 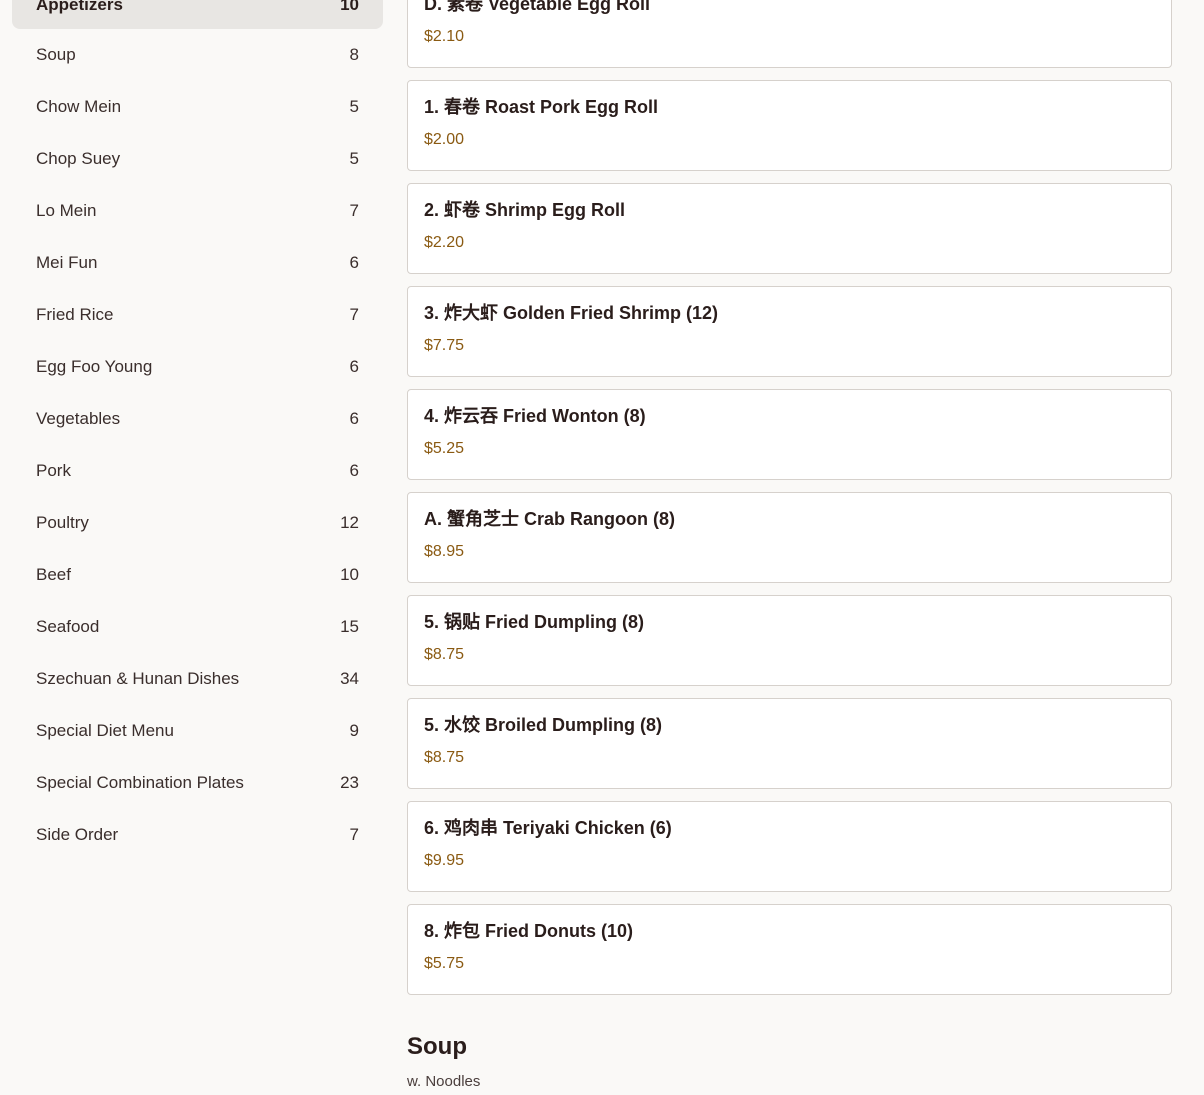 I want to click on category-label: Chow Mein, so click(x=79, y=106).